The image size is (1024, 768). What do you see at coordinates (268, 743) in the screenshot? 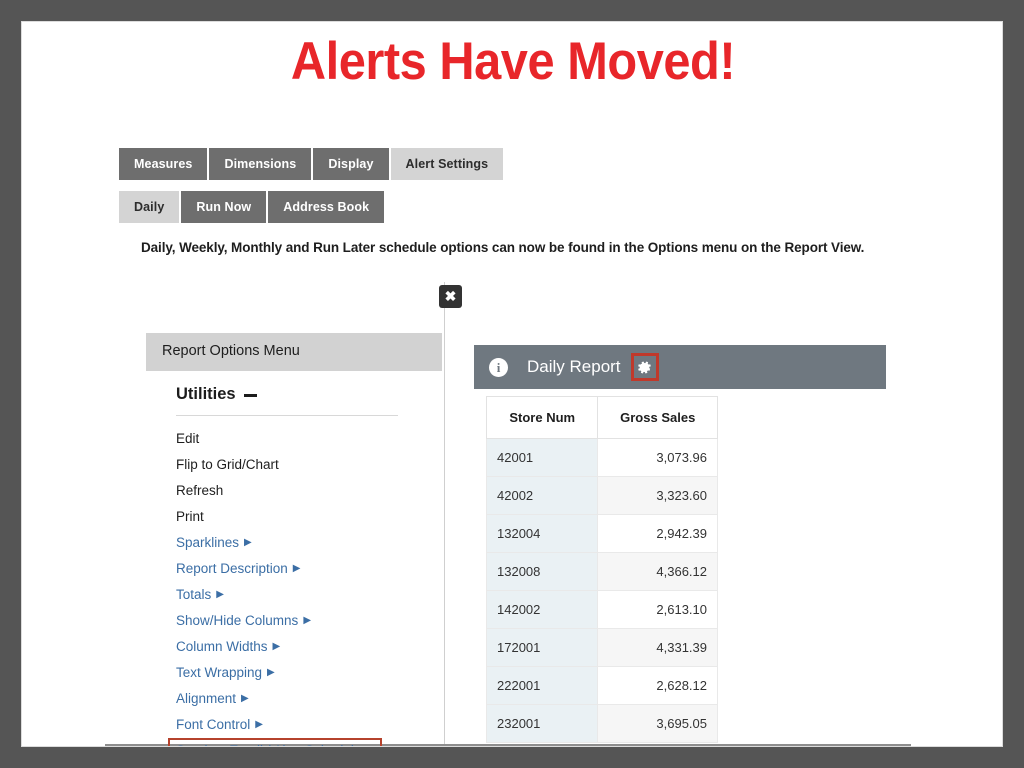
I see `menu-item-label: Send as Email / Alert Schedule` at bounding box center [268, 743].